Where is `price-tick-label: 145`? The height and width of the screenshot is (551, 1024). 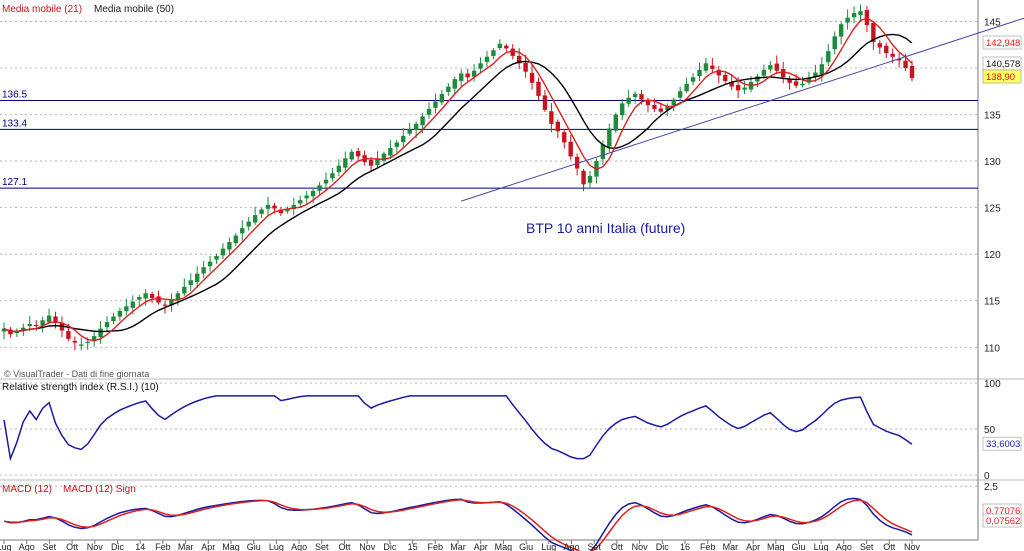
price-tick-label: 145 is located at coordinates (992, 22).